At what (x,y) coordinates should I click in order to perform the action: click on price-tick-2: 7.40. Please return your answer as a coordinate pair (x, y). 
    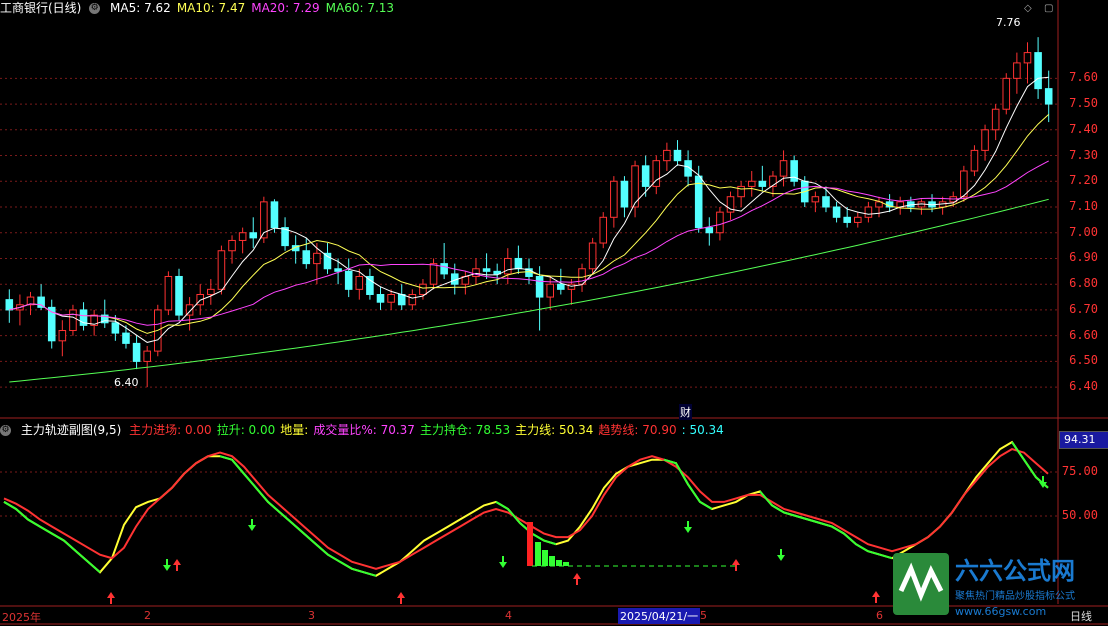
    Looking at the image, I should click on (1083, 128).